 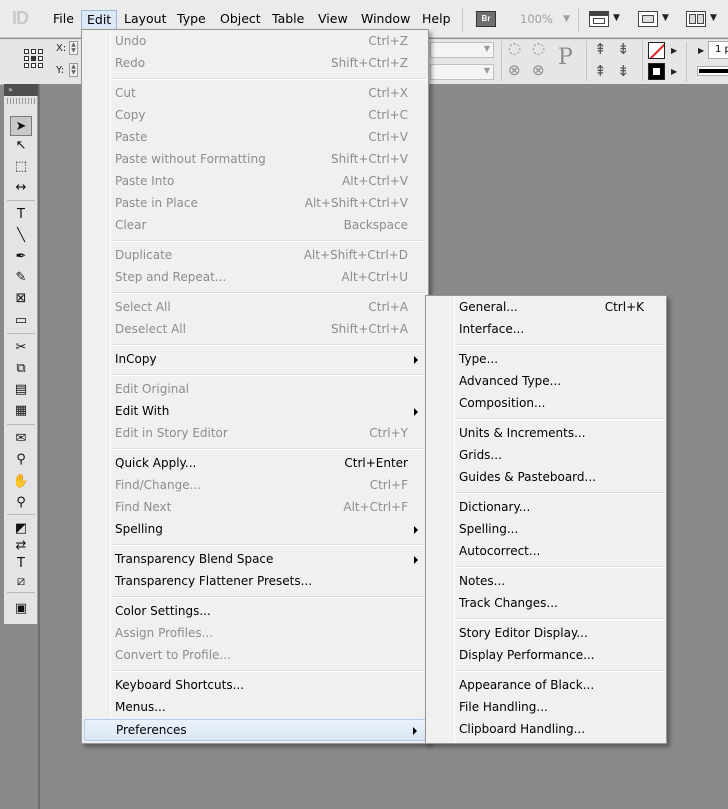 What do you see at coordinates (288, 20) in the screenshot?
I see `menu-table: Table` at bounding box center [288, 20].